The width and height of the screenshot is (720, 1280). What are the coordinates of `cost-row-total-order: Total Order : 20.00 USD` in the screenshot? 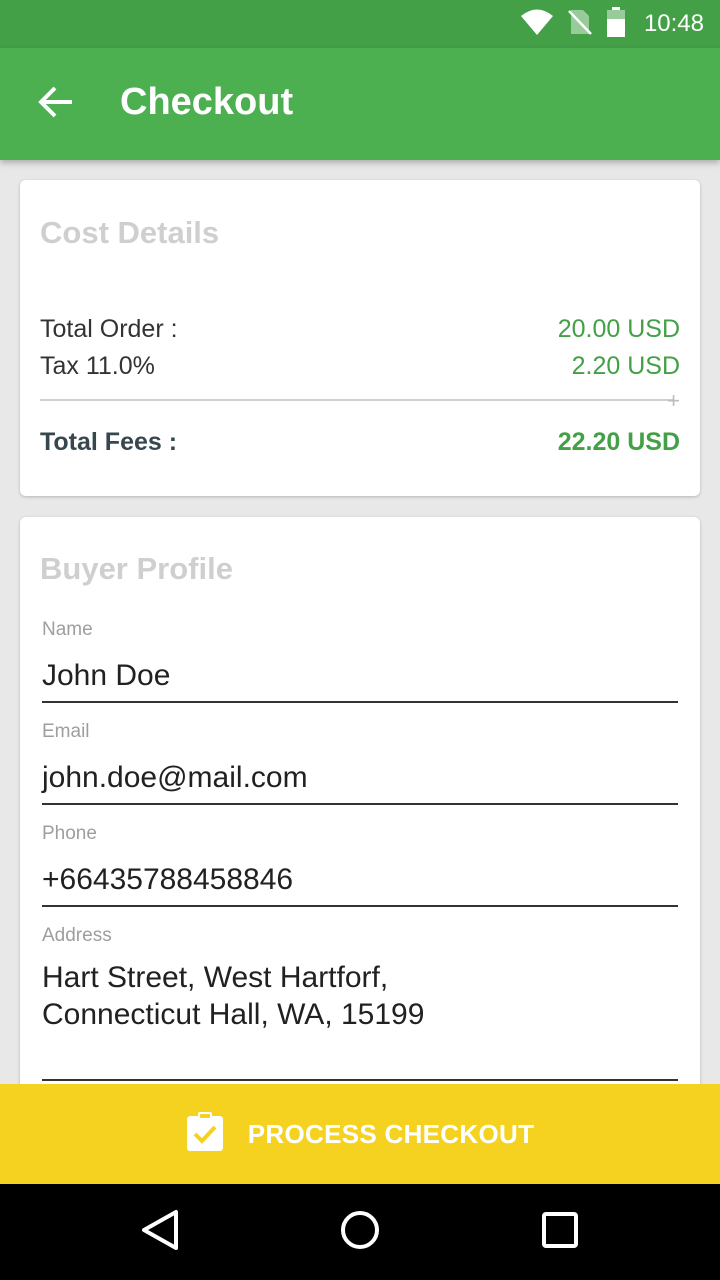 It's located at (360, 329).